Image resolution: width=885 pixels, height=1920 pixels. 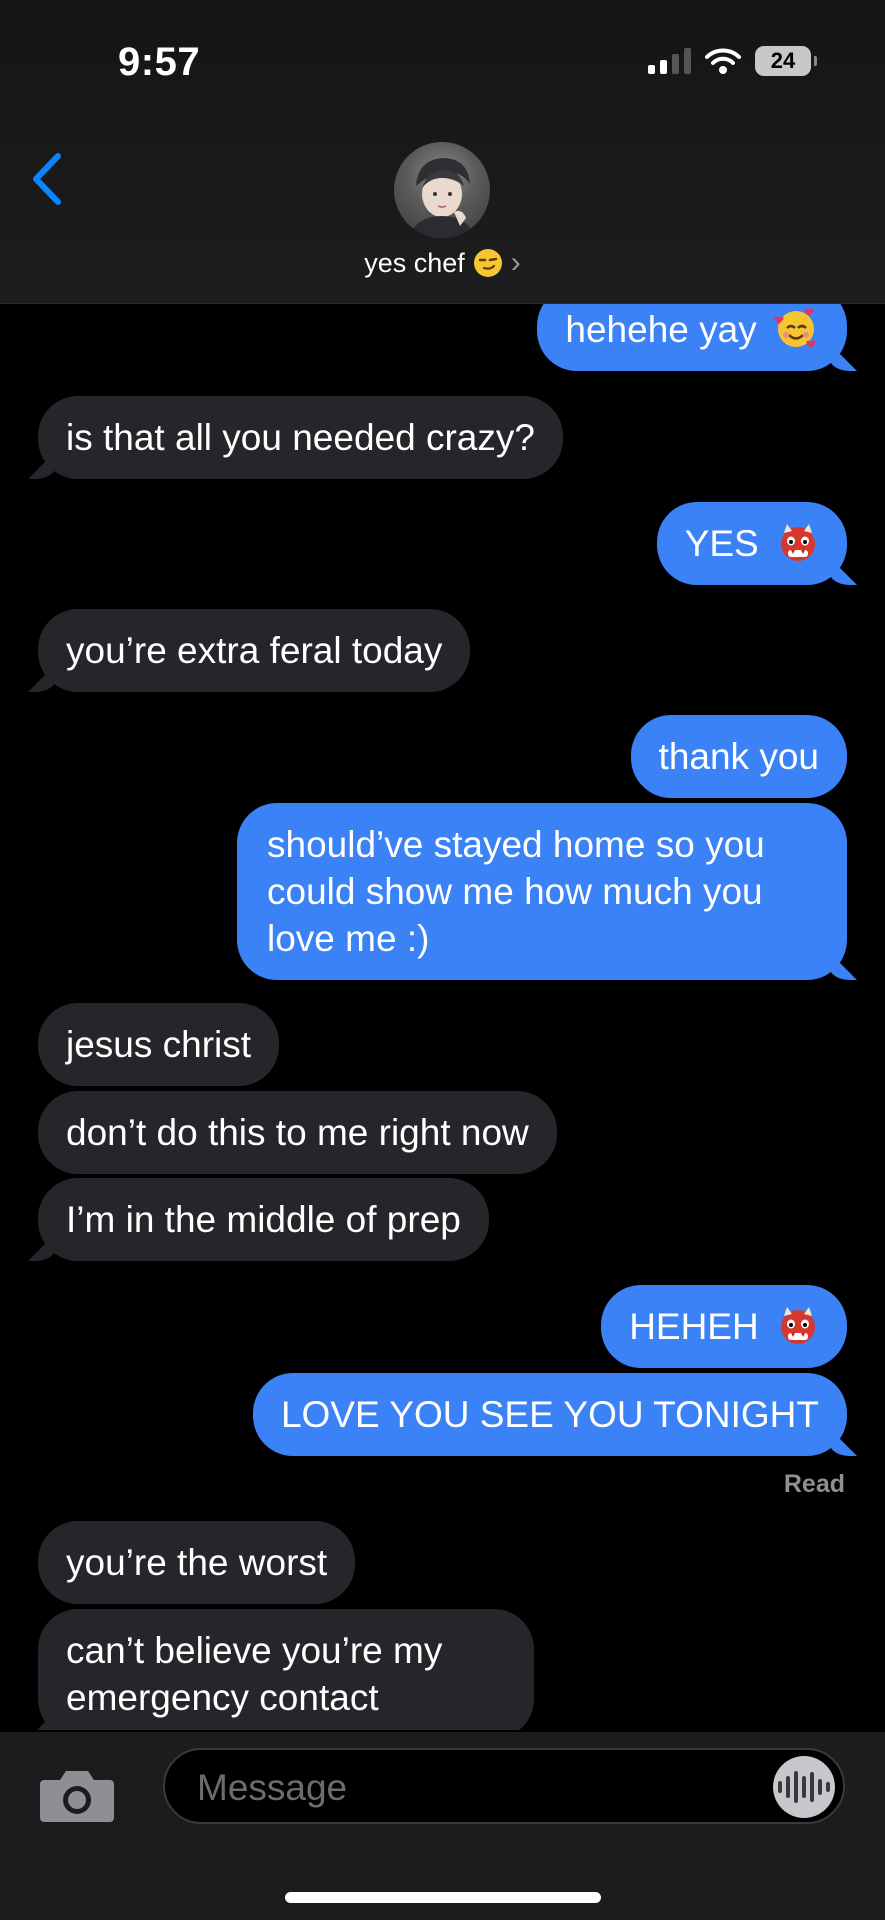 What do you see at coordinates (515, 262) in the screenshot?
I see `chevron-right-icon: ›` at bounding box center [515, 262].